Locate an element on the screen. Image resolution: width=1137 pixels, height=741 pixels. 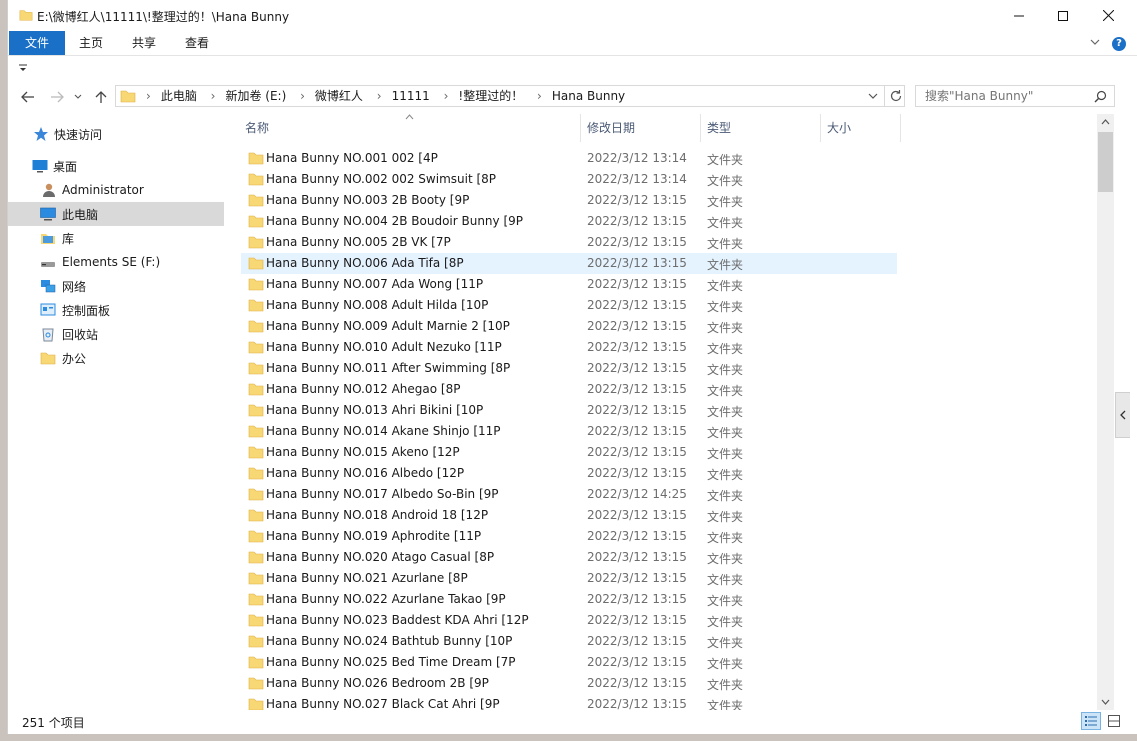
breadcrumb-item: 新加卷 (E:) is located at coordinates (255, 96).